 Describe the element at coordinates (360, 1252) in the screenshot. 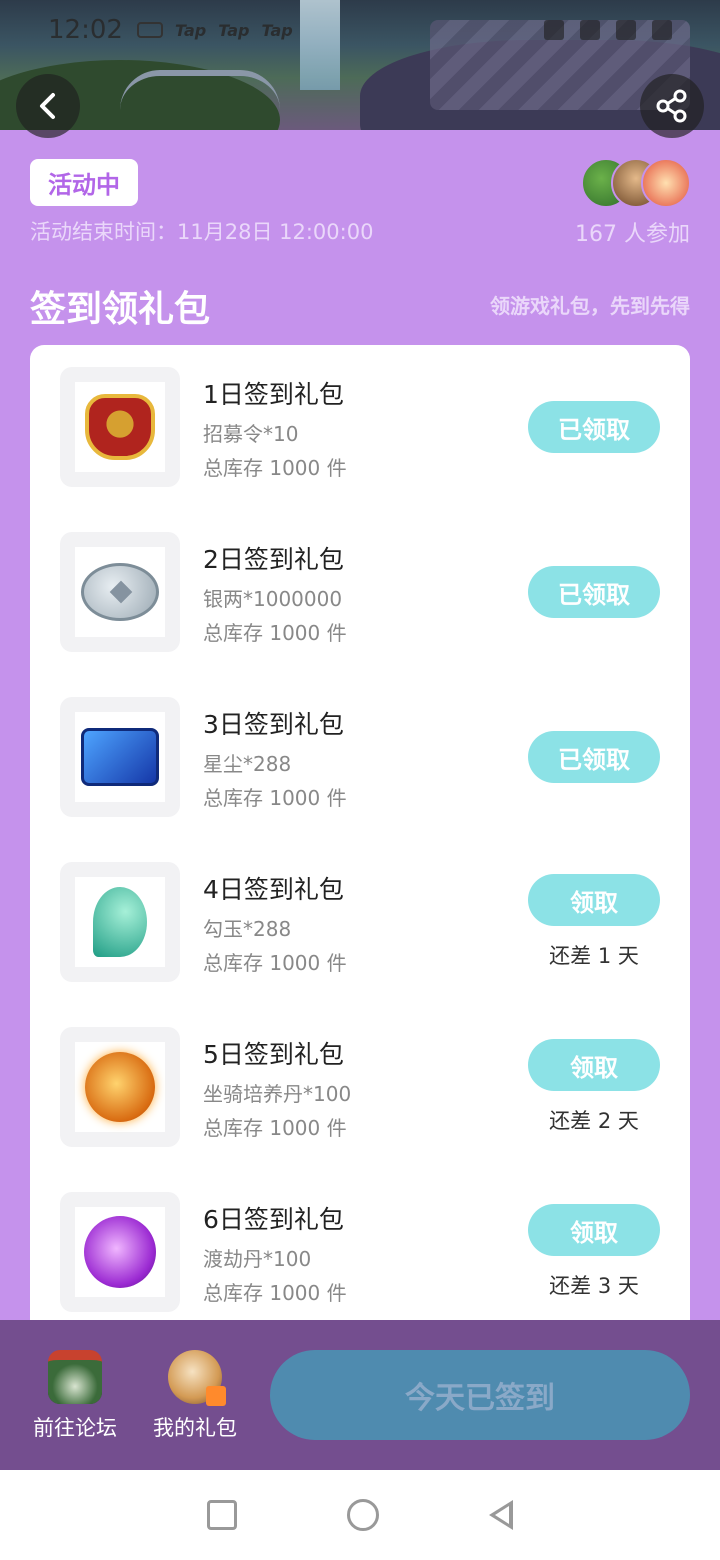

I see `gift-row: 6日签到礼包 渡劫丹*100 总库存 1000 件 领取 还差 3 天` at that location.